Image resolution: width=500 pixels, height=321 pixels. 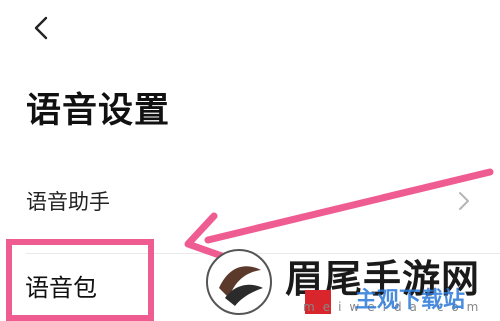 What do you see at coordinates (410, 300) in the screenshot?
I see `watermark-site-name: 主观下载站` at bounding box center [410, 300].